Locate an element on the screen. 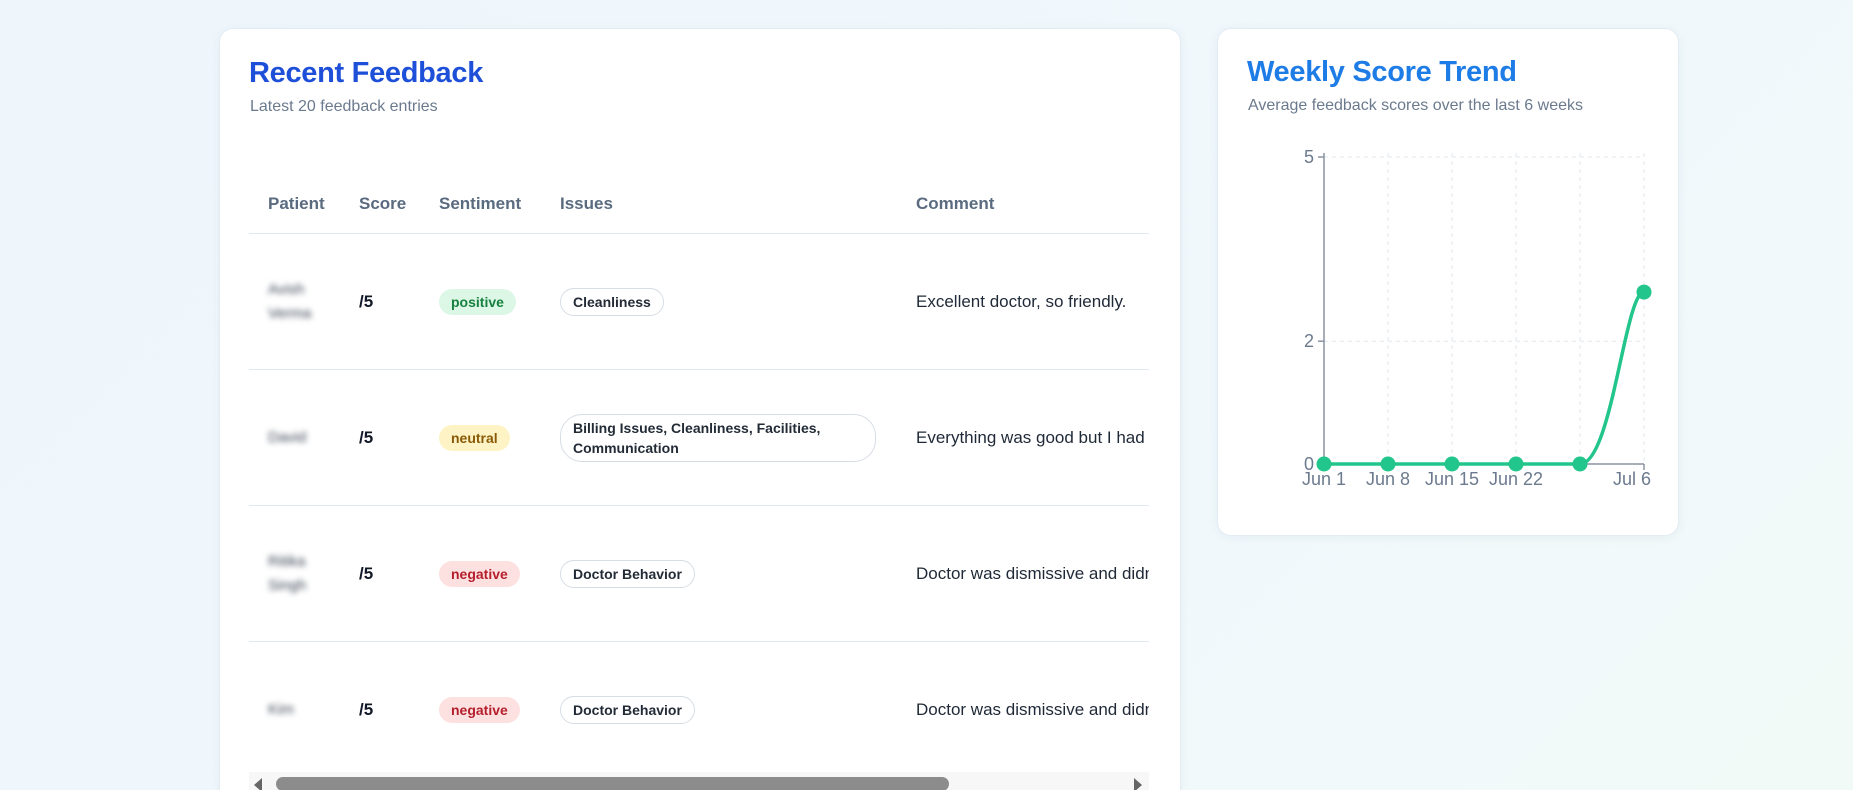 Image resolution: width=1853 pixels, height=790 pixels. sentiment-badge: neutral is located at coordinates (474, 437).